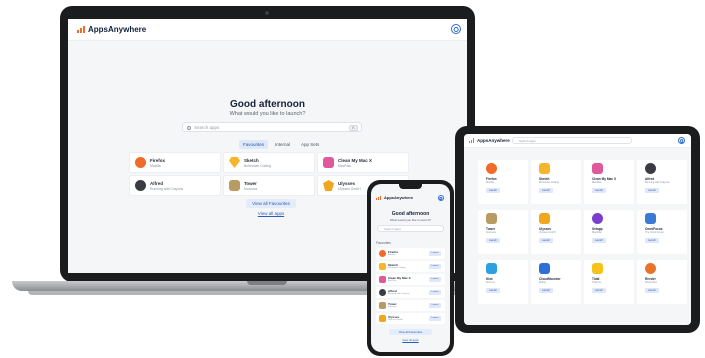  Describe the element at coordinates (410, 332) in the screenshot. I see `phone-view-all-favourites-button: View all Favourites` at that location.